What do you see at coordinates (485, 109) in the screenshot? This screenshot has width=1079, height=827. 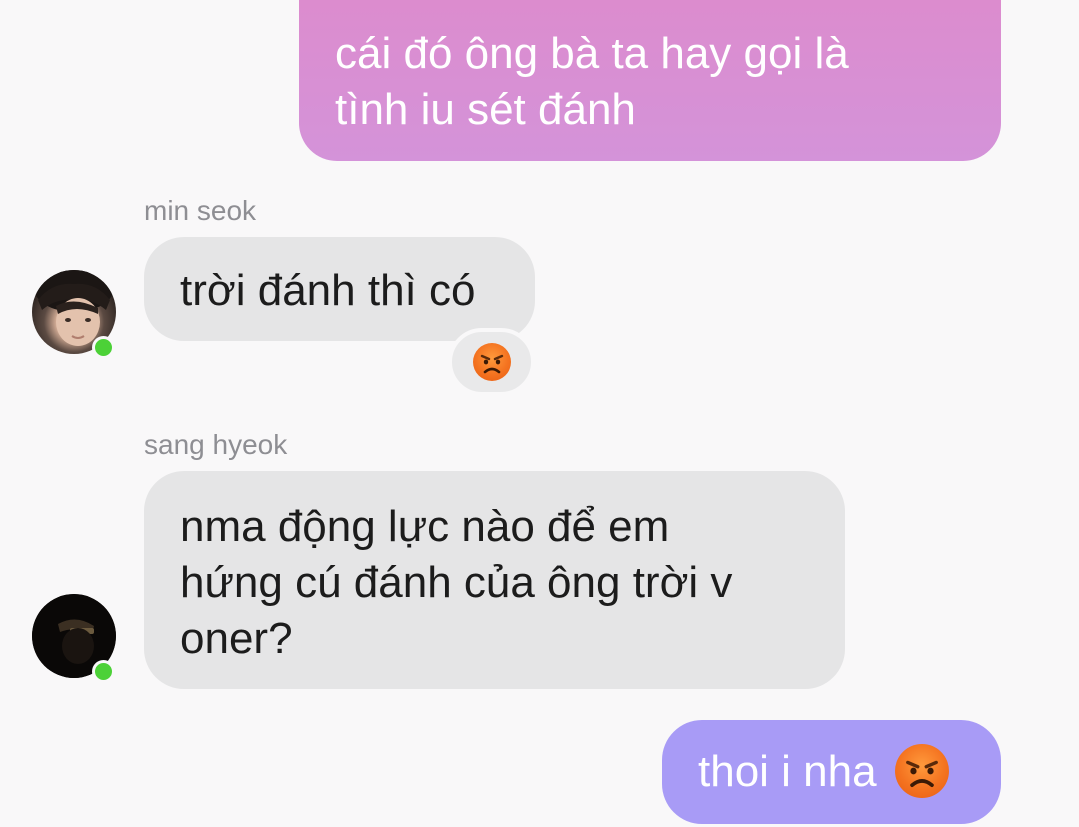 I see `message-text-line: tình iu sét đánh` at bounding box center [485, 109].